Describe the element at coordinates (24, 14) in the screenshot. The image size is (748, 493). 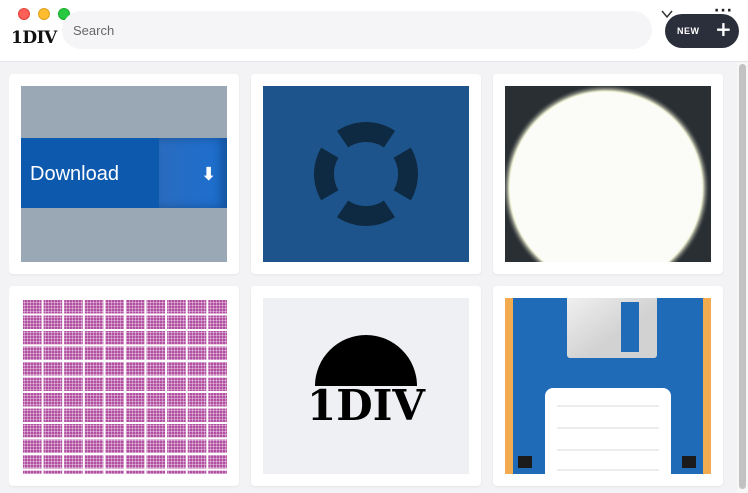
I see `close-window-button` at that location.